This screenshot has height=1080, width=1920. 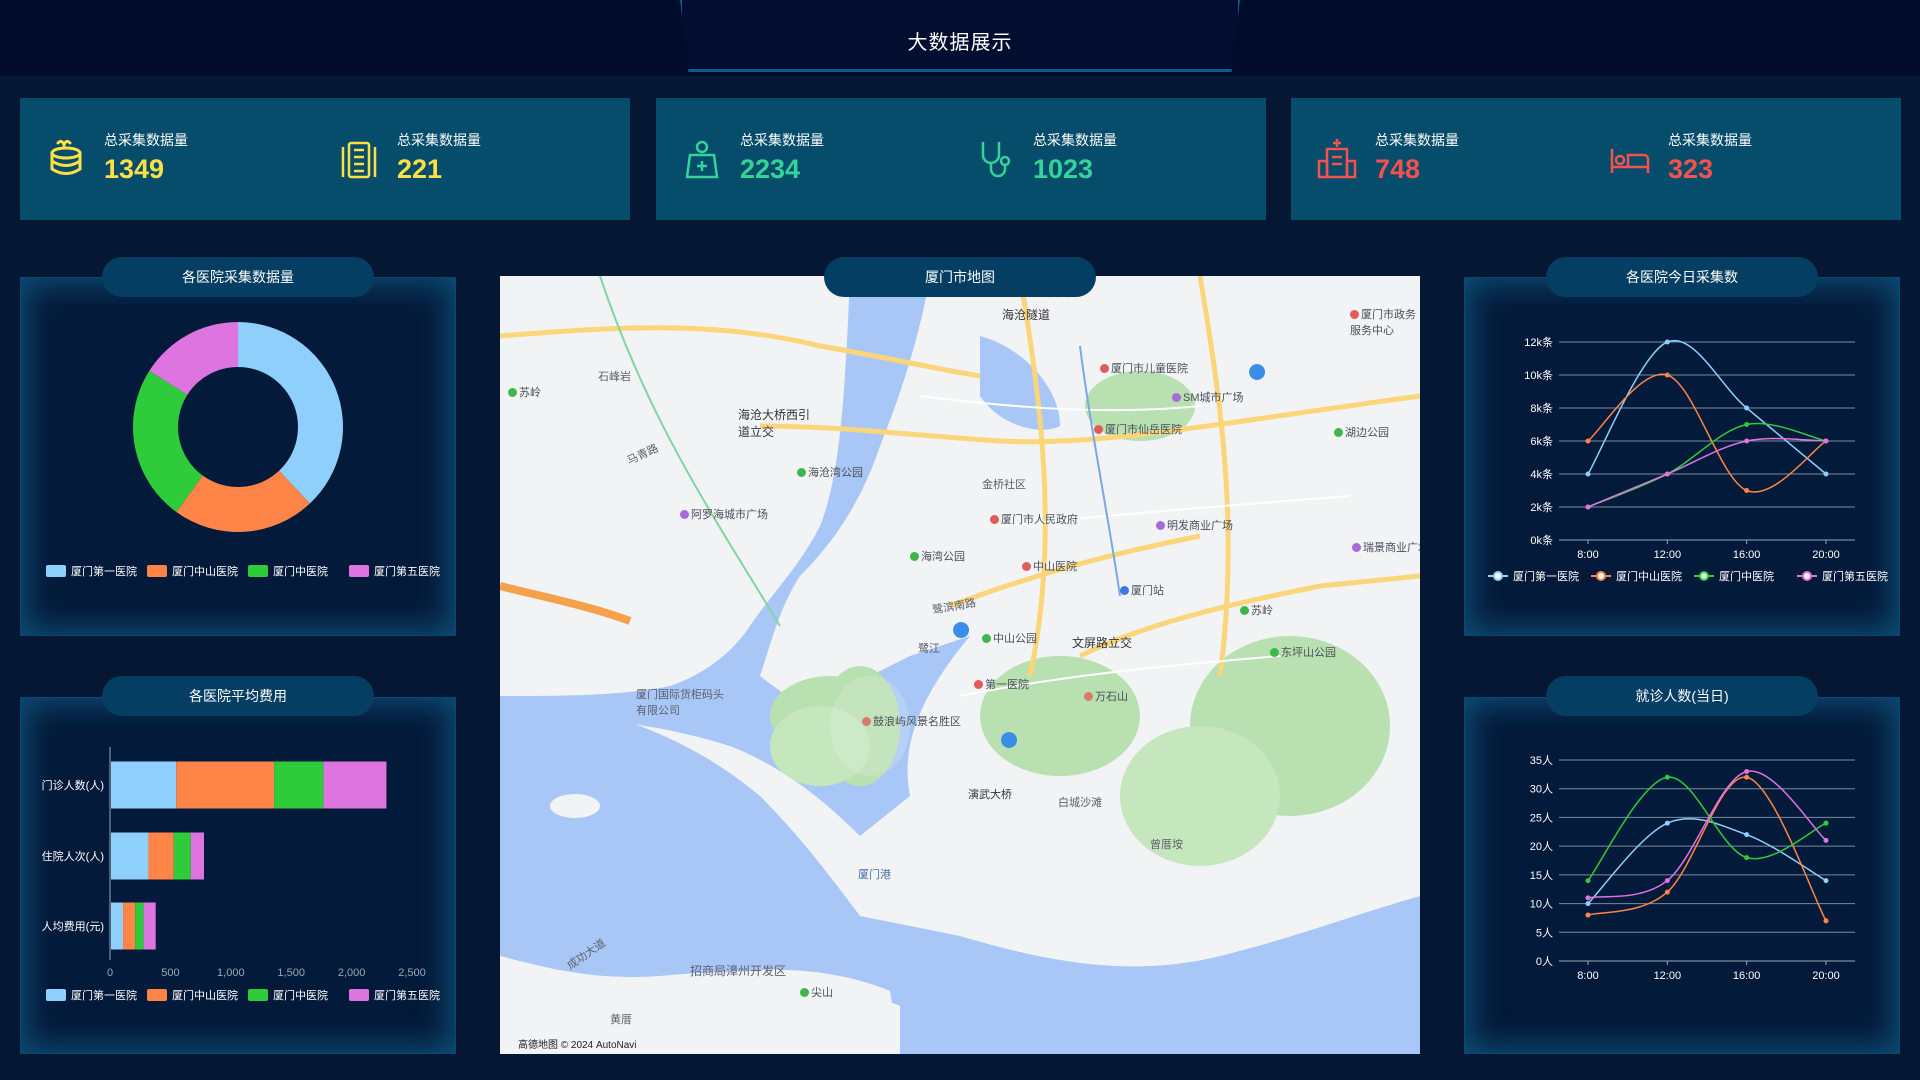 I want to click on map-poi-label: 第一医院, so click(x=1001, y=684).